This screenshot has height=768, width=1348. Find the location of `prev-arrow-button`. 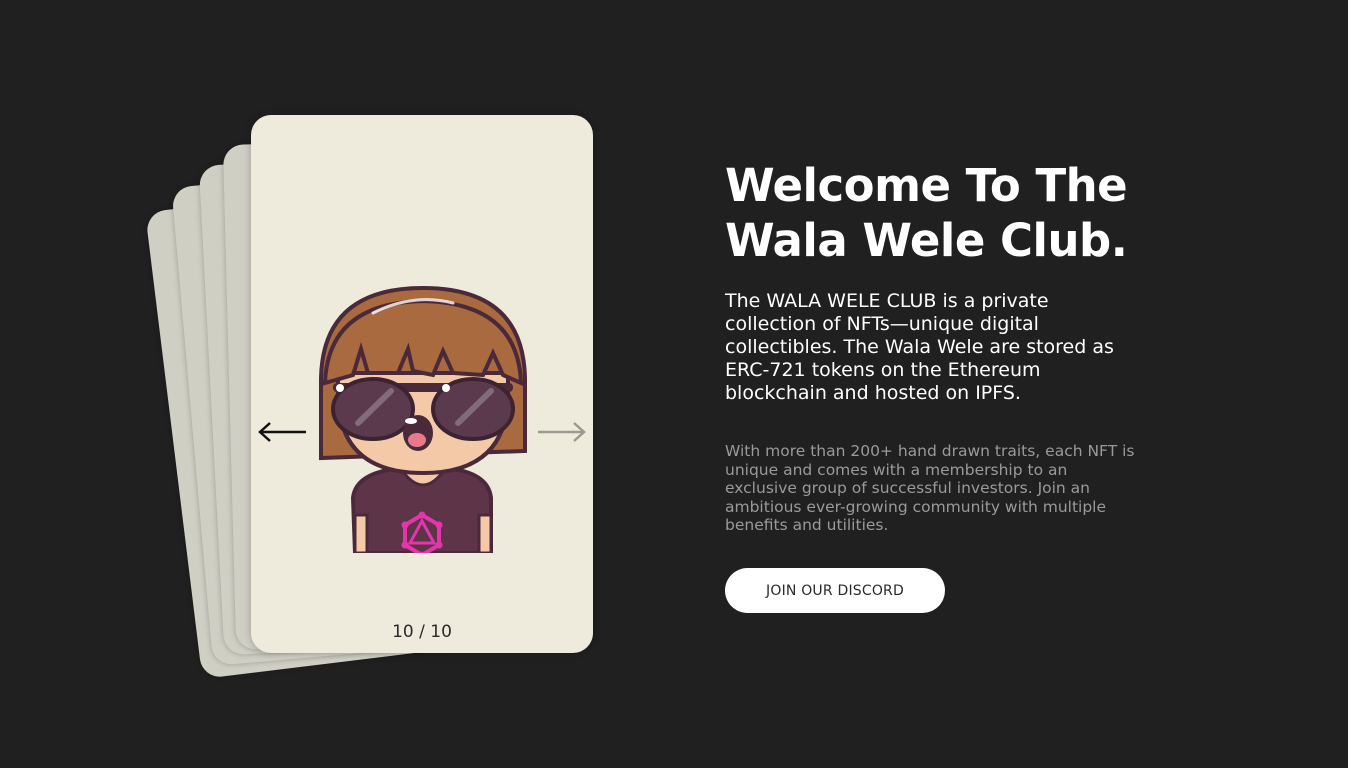

prev-arrow-button is located at coordinates (283, 432).